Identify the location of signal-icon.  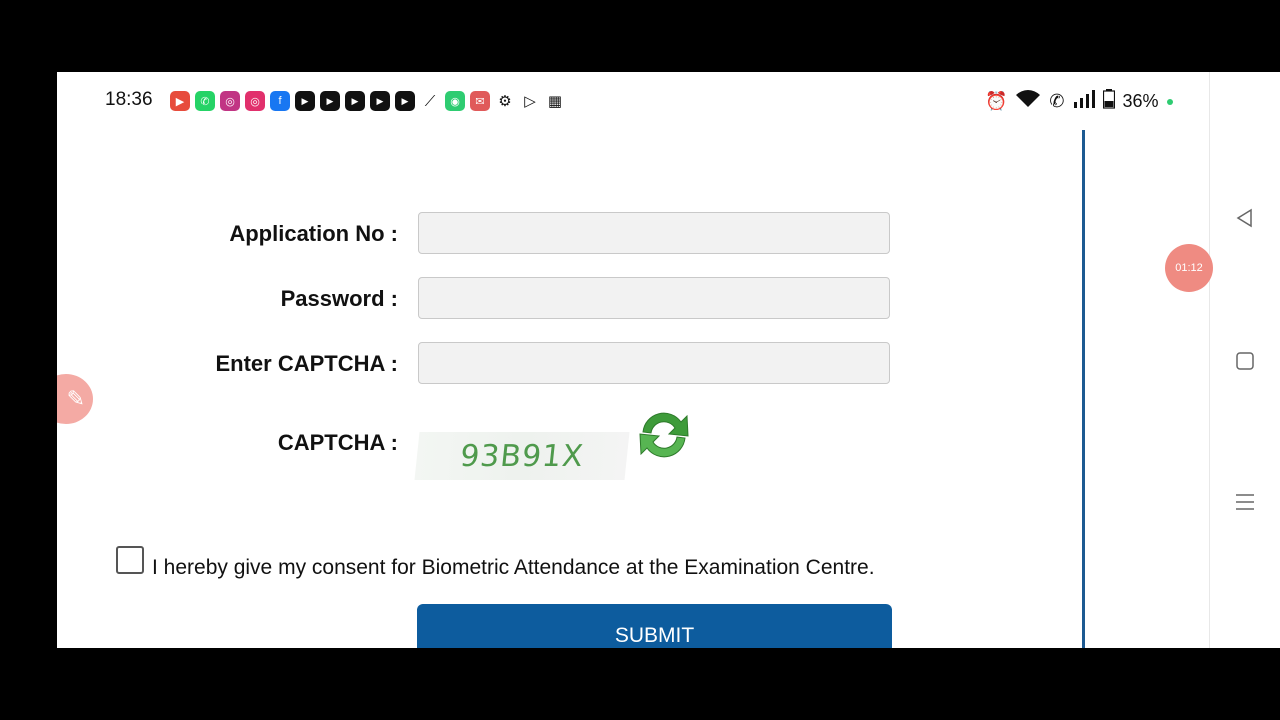
(1084, 101).